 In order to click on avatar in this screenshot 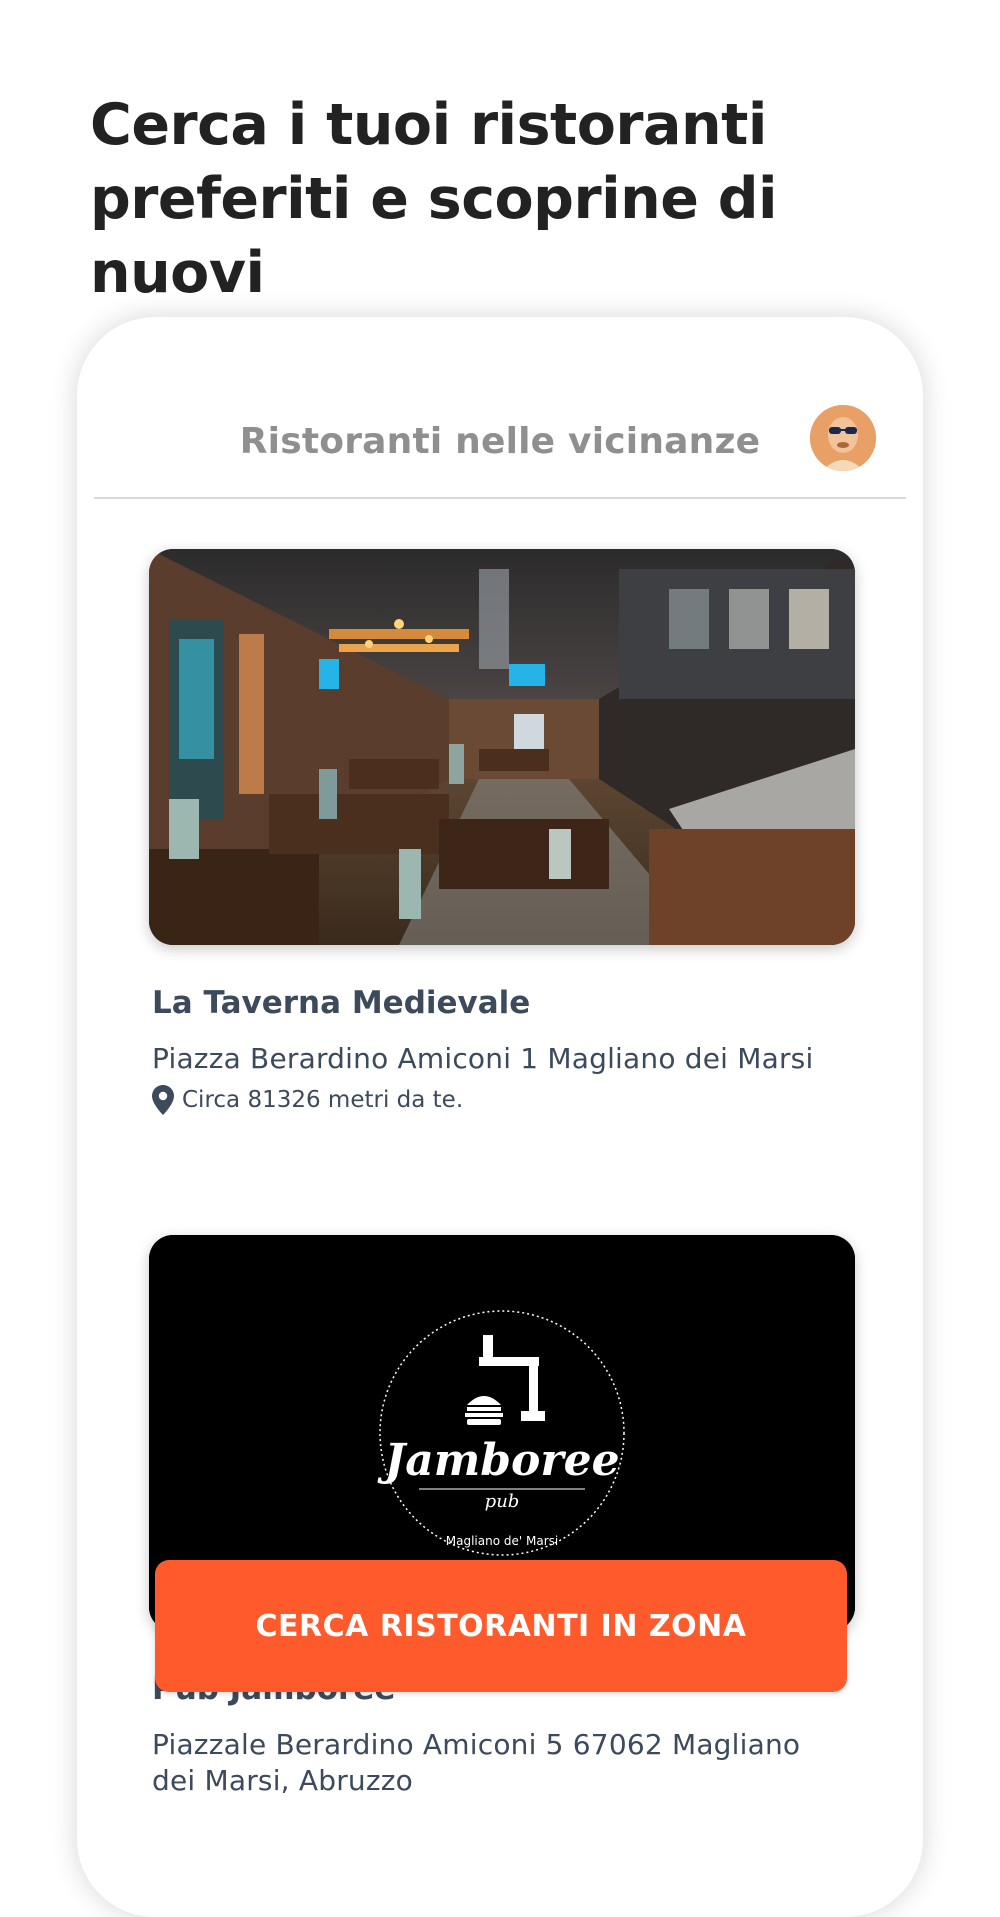, I will do `click(843, 438)`.